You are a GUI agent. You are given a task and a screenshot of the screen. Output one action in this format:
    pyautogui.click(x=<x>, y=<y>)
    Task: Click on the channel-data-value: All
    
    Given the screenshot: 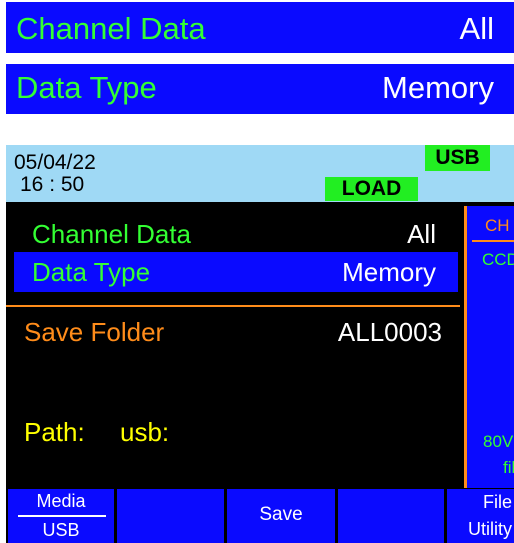 What is the action you would take?
    pyautogui.click(x=476, y=28)
    